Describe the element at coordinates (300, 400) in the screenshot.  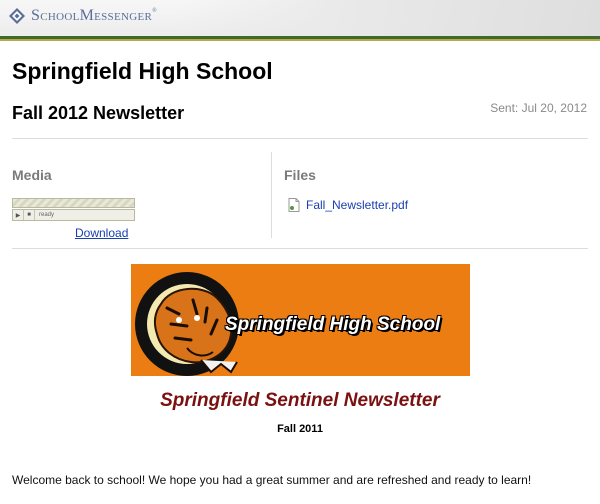
I see `newsletter-name: Springfield Sentinel Newsletter` at that location.